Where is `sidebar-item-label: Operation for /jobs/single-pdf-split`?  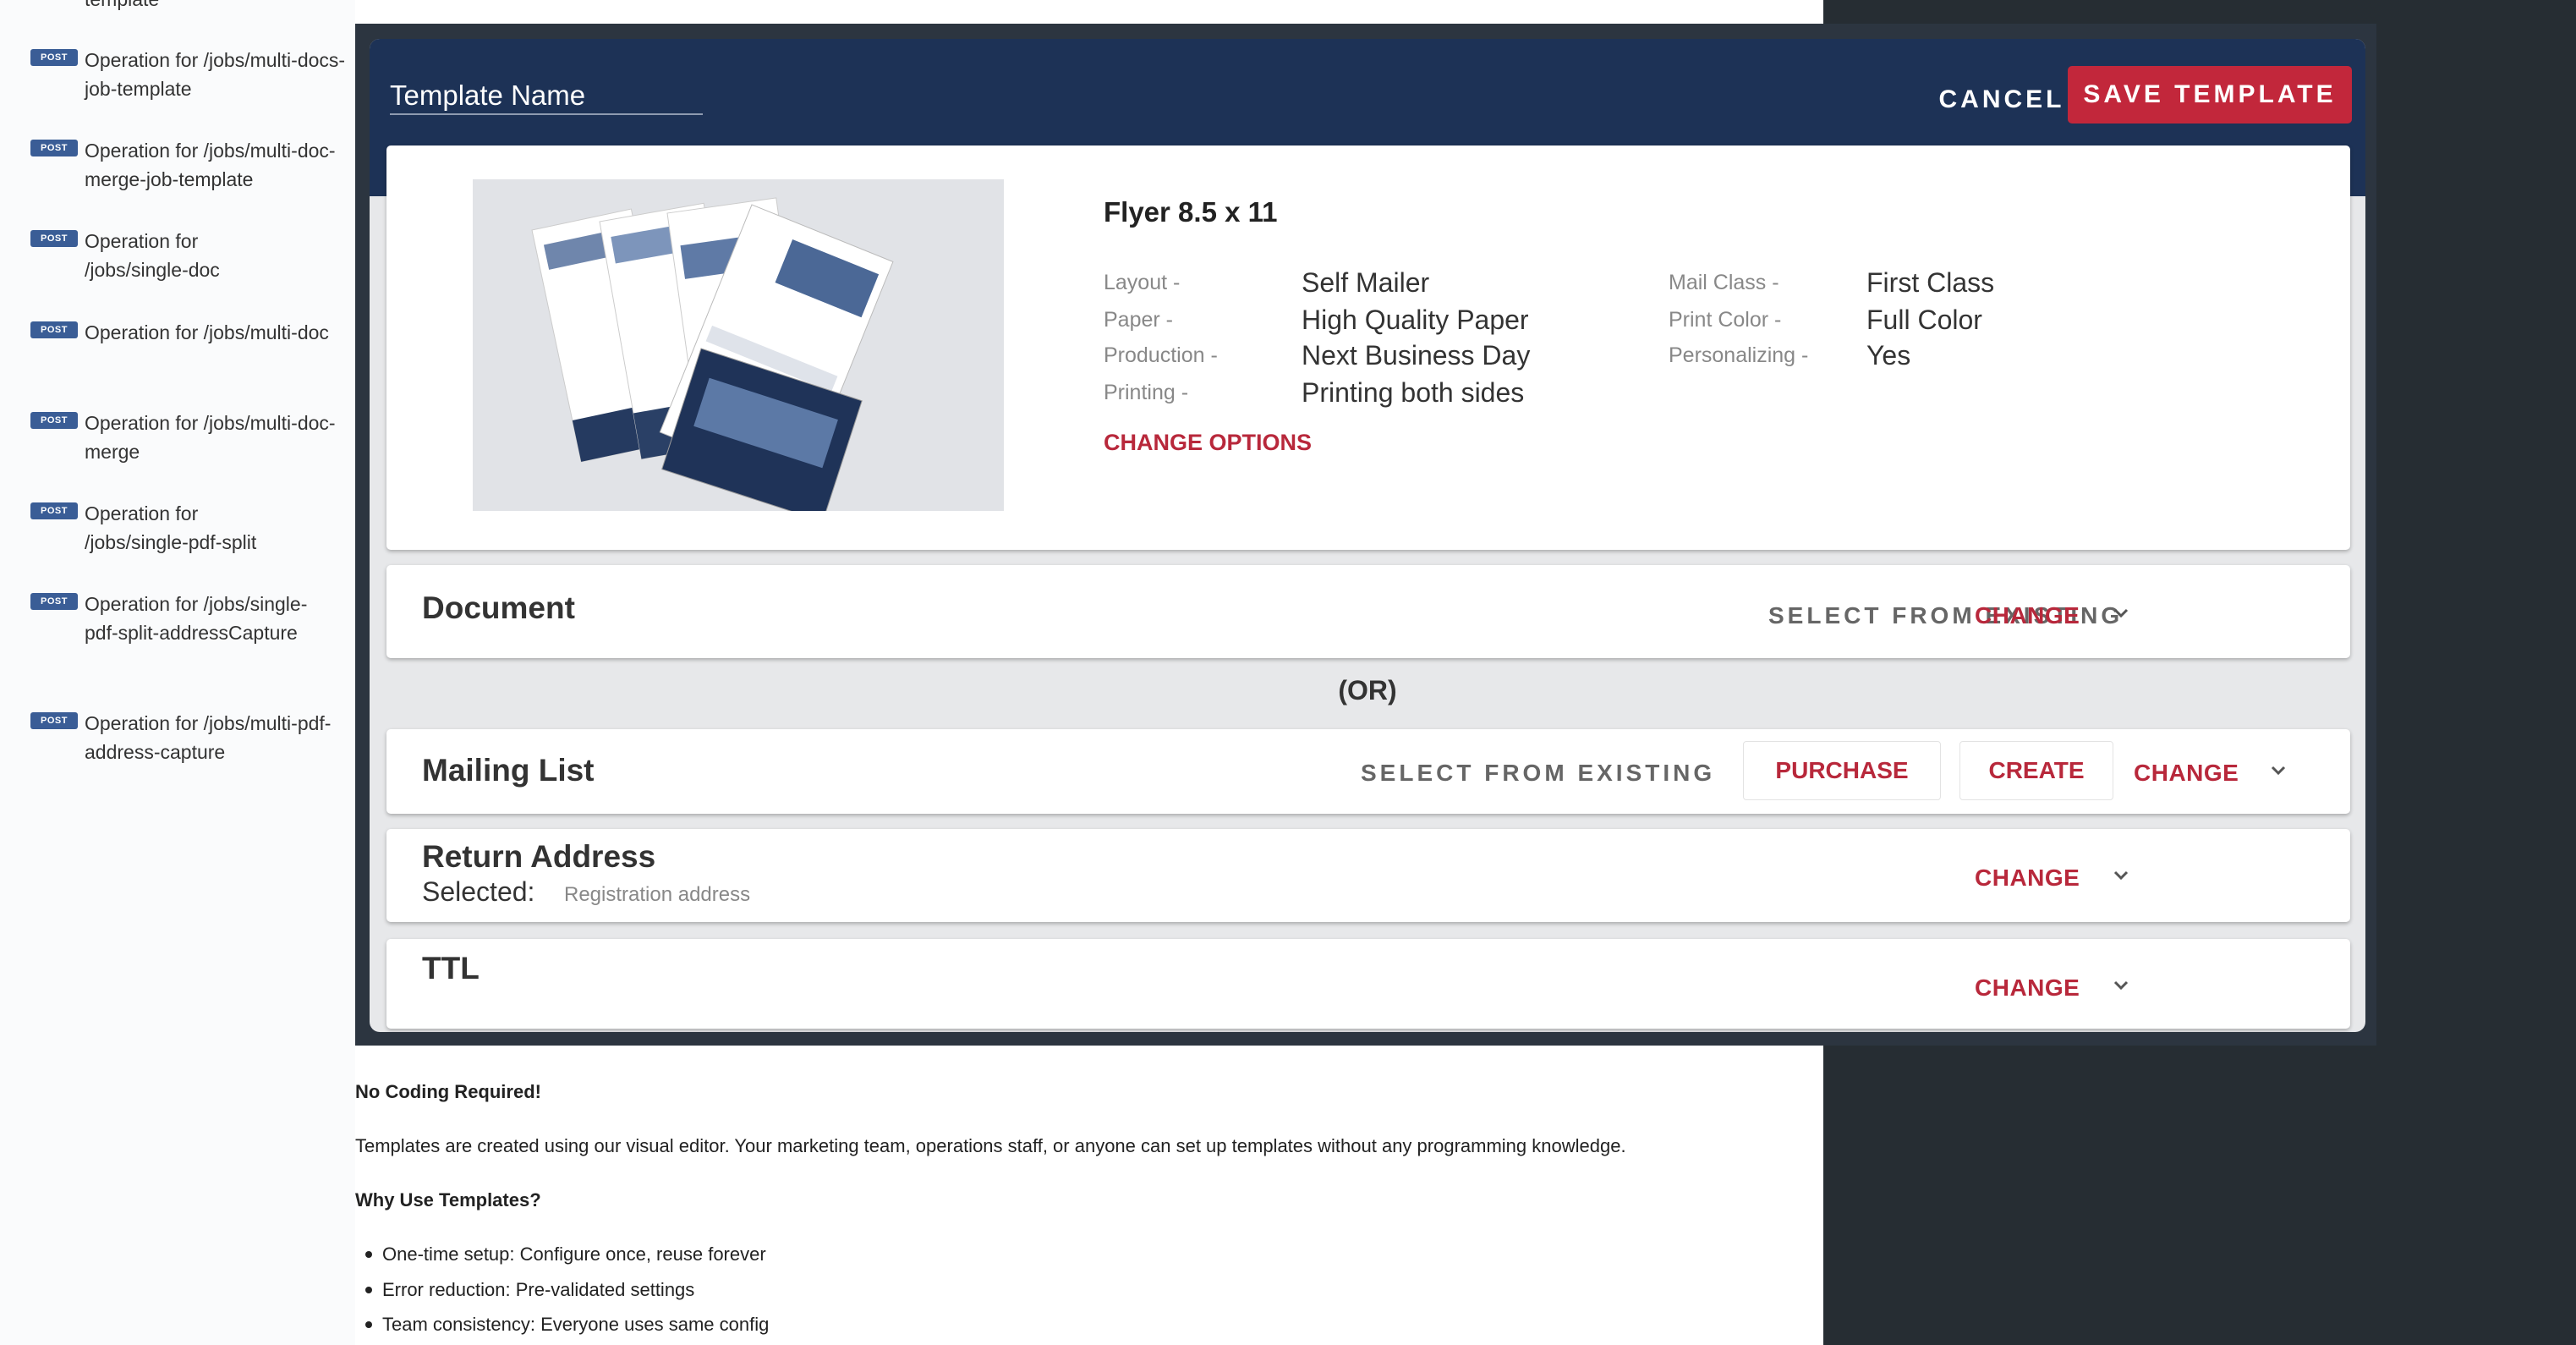 sidebar-item-label: Operation for /jobs/single-pdf-split is located at coordinates (171, 527).